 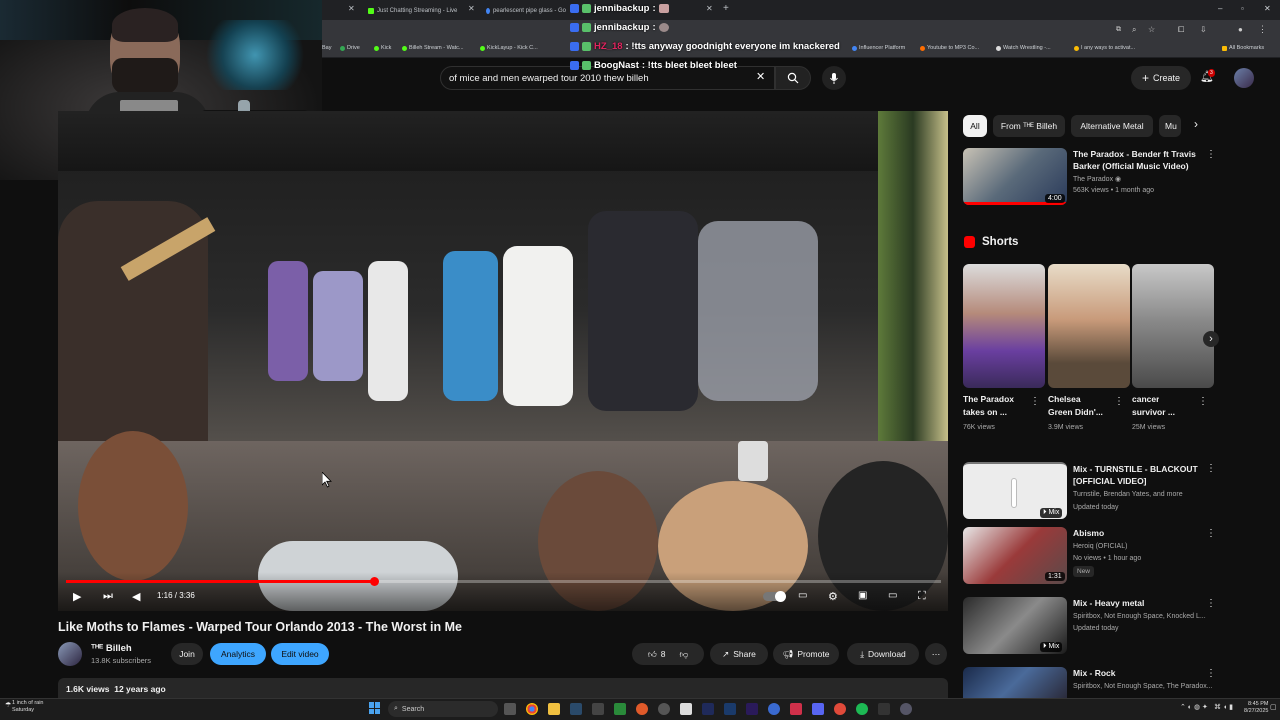 What do you see at coordinates (1118, 30) in the screenshot?
I see `extension-icon: ⧉` at bounding box center [1118, 30].